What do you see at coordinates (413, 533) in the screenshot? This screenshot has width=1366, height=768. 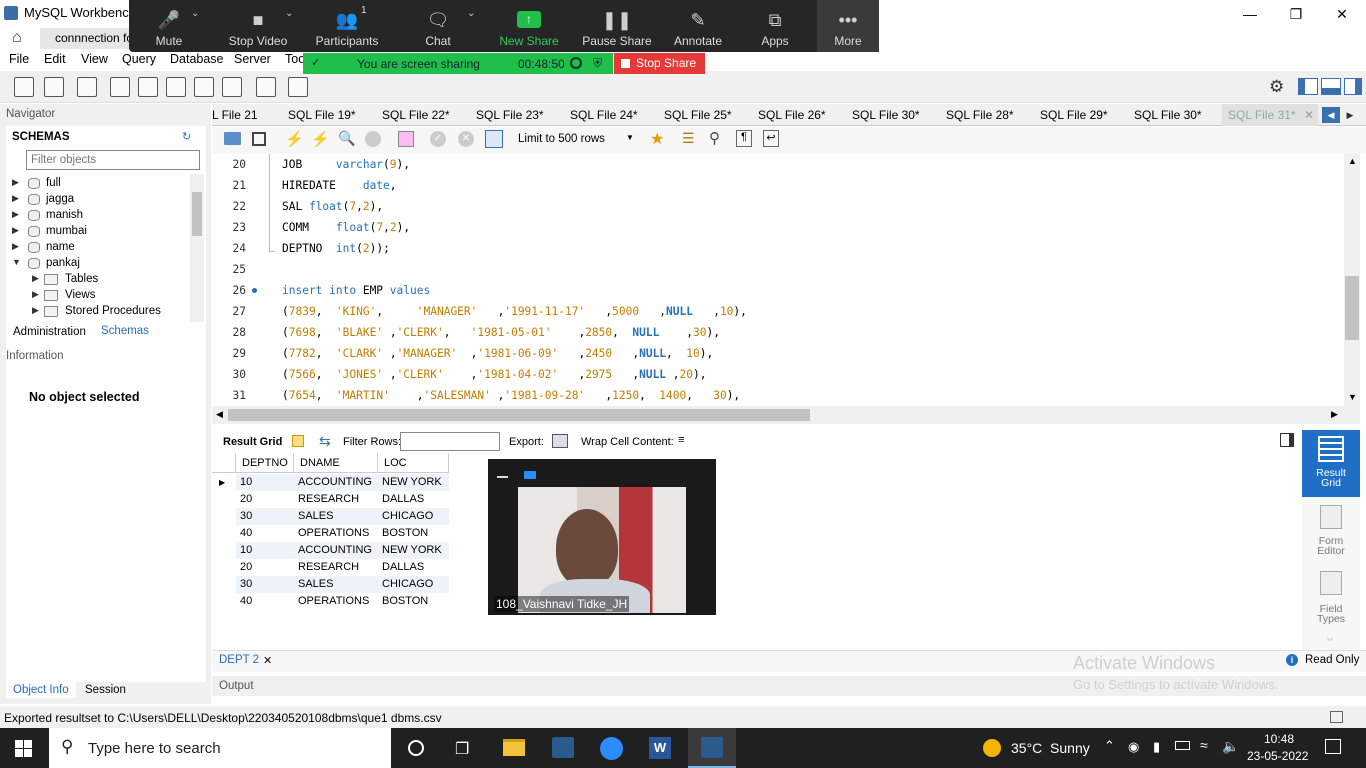 I see `table-cell: BOSTON` at bounding box center [413, 533].